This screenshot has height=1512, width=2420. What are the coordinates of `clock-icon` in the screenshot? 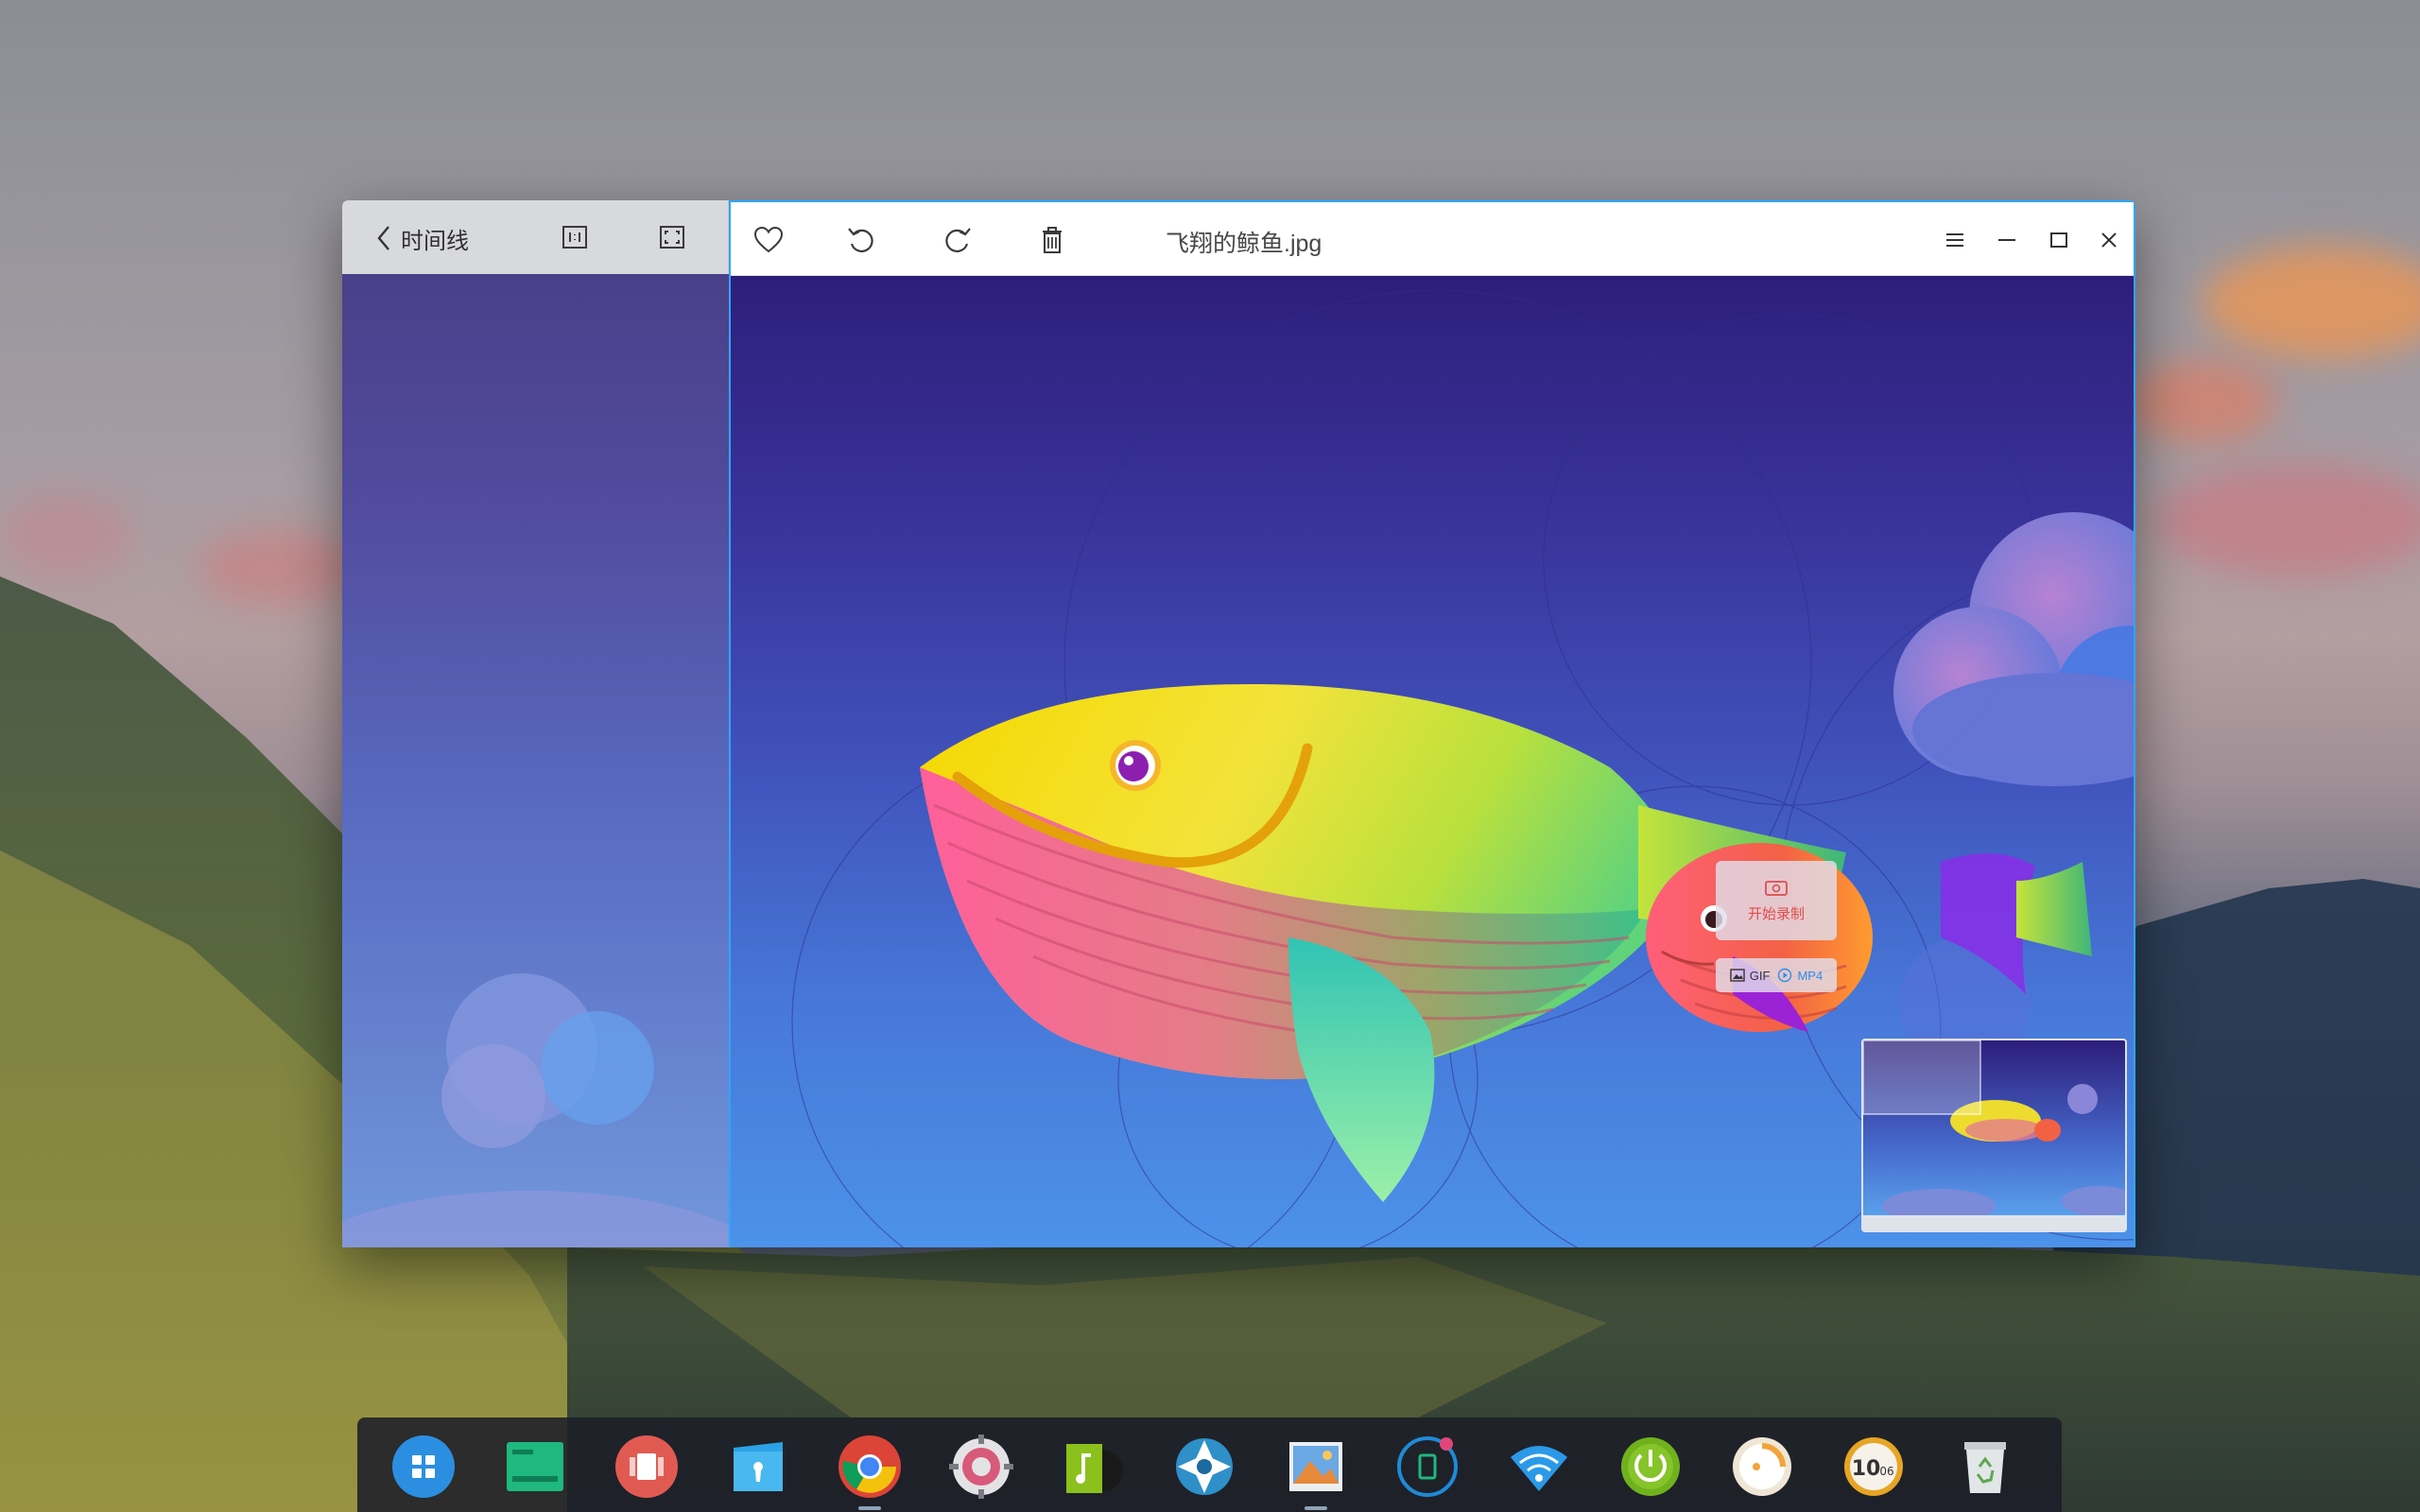 It's located at (1762, 1466).